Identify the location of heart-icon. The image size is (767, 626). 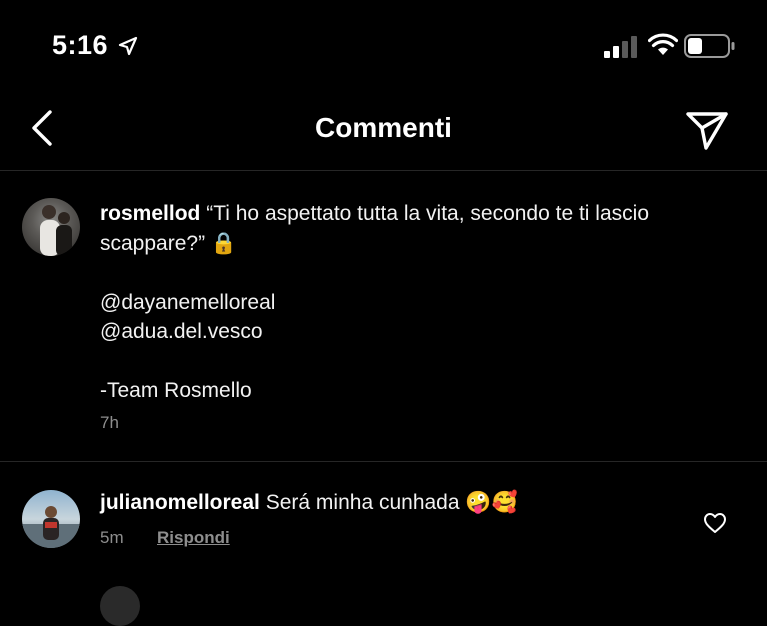
(715, 523).